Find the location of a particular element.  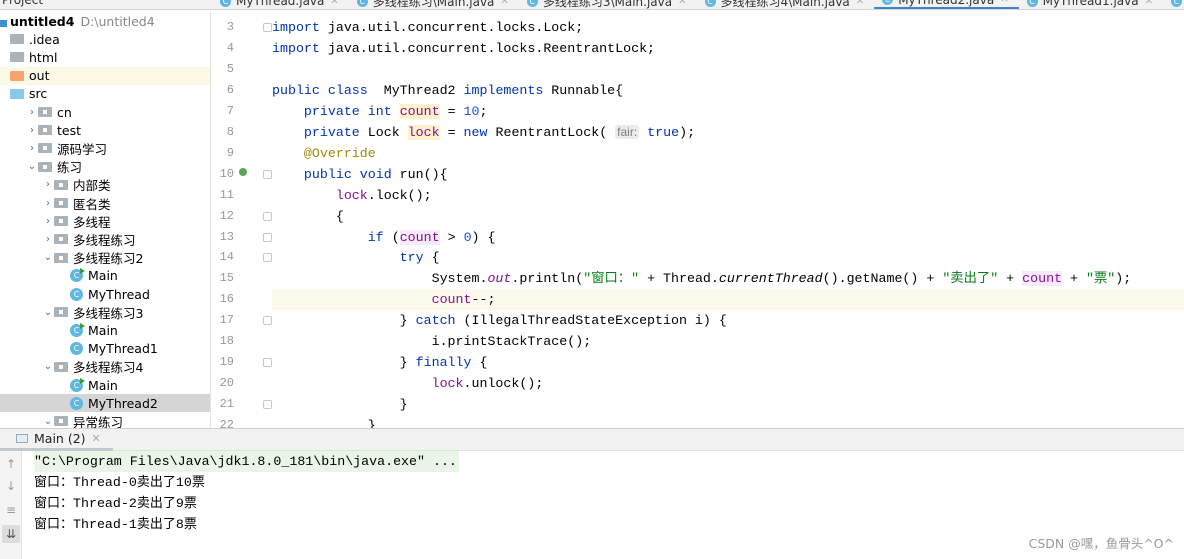

run-tab-main: Main (2) ✕ is located at coordinates (56, 440).